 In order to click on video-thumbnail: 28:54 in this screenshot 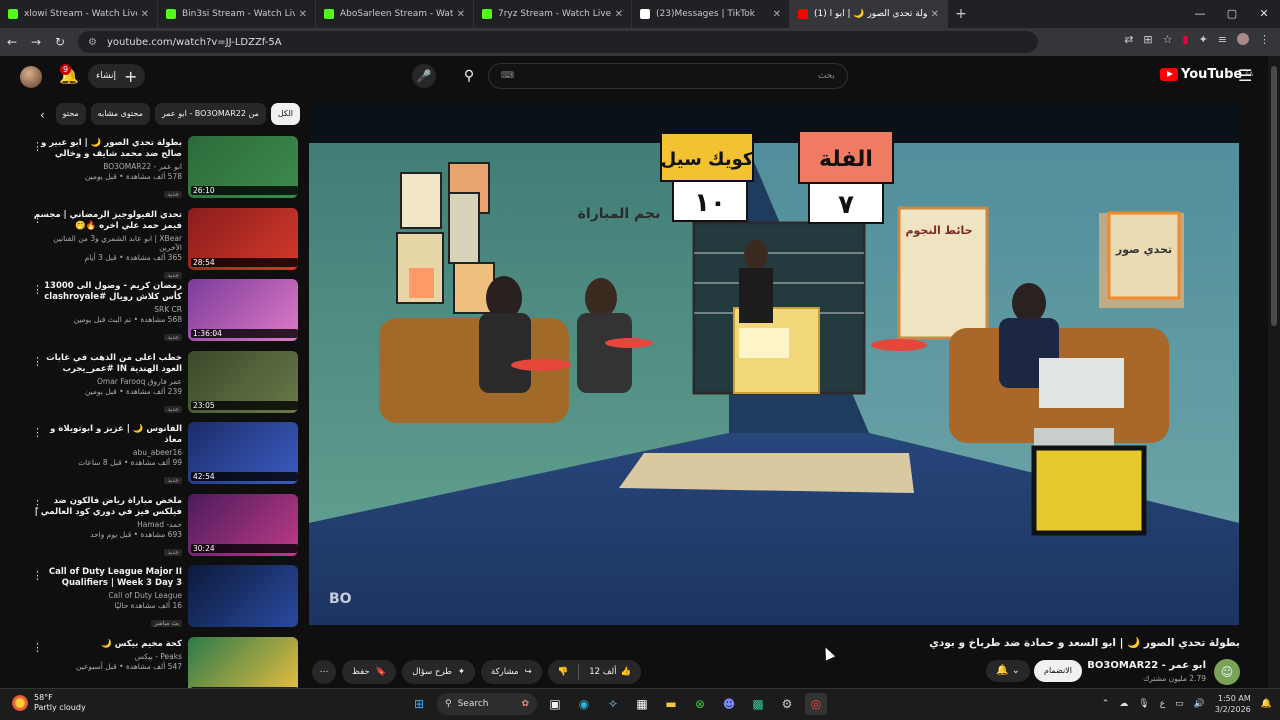, I will do `click(243, 238)`.